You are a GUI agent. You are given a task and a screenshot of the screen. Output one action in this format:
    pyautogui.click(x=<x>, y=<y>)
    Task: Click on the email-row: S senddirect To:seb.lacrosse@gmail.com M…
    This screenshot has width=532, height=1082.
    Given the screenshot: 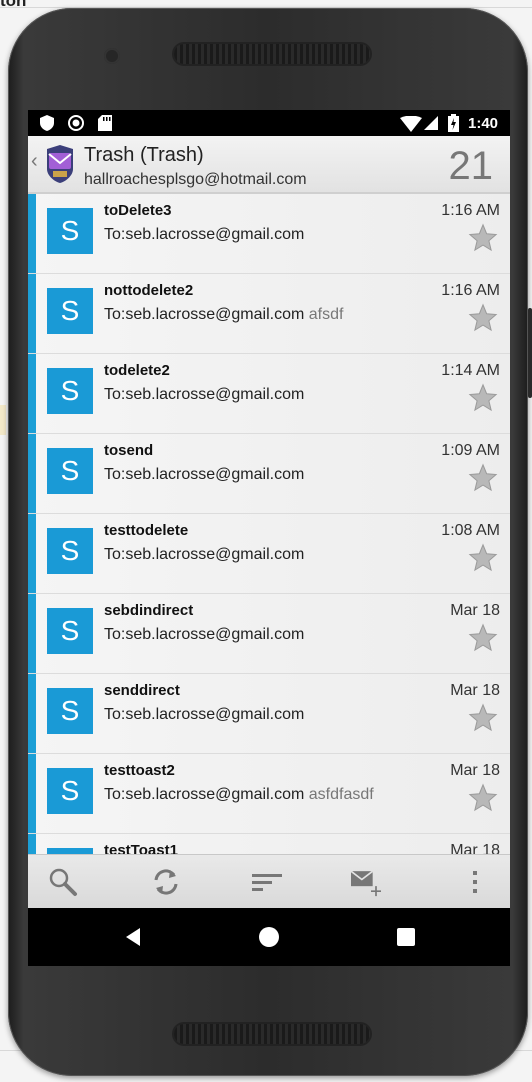 What is the action you would take?
    pyautogui.click(x=269, y=714)
    